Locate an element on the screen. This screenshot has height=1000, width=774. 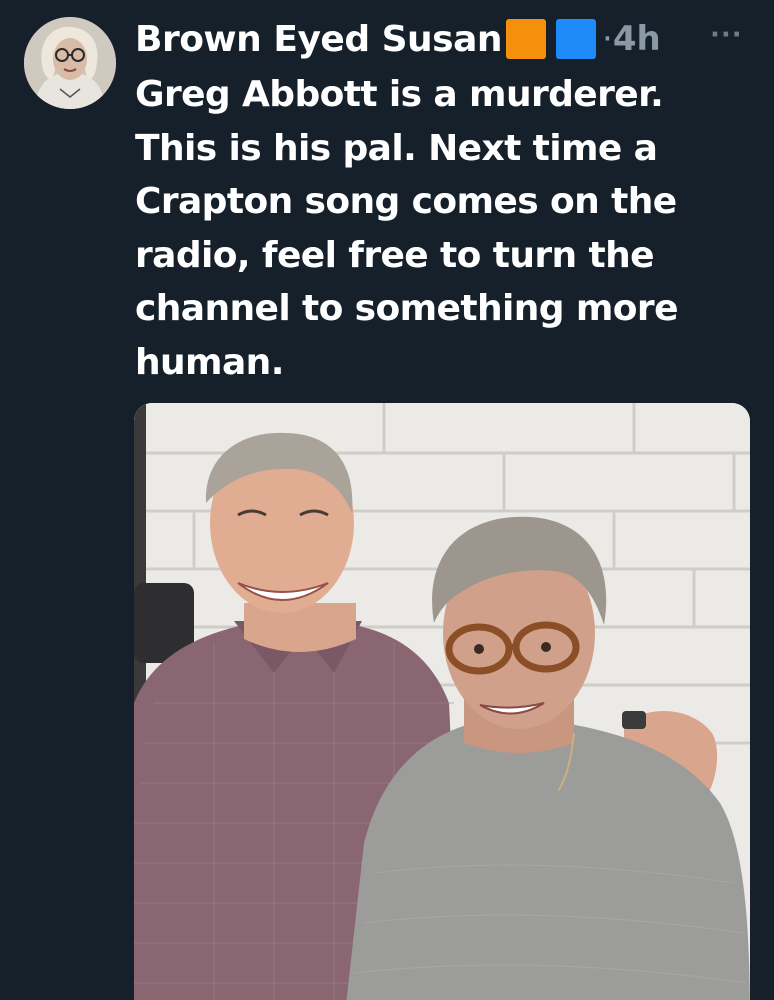
author-name: Brown Eyed Susan is located at coordinates (319, 39).